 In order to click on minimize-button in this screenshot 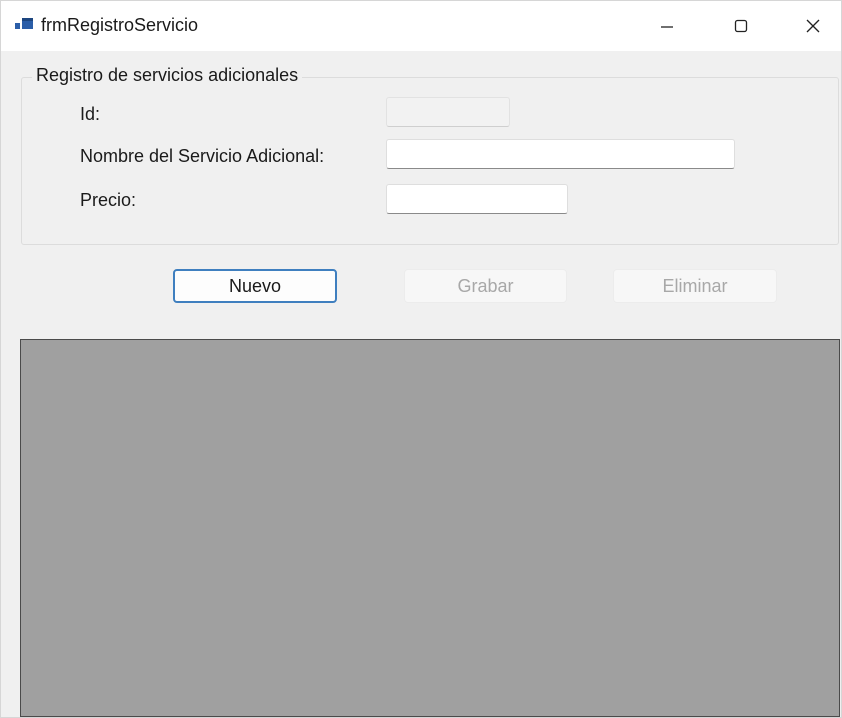, I will do `click(667, 26)`.